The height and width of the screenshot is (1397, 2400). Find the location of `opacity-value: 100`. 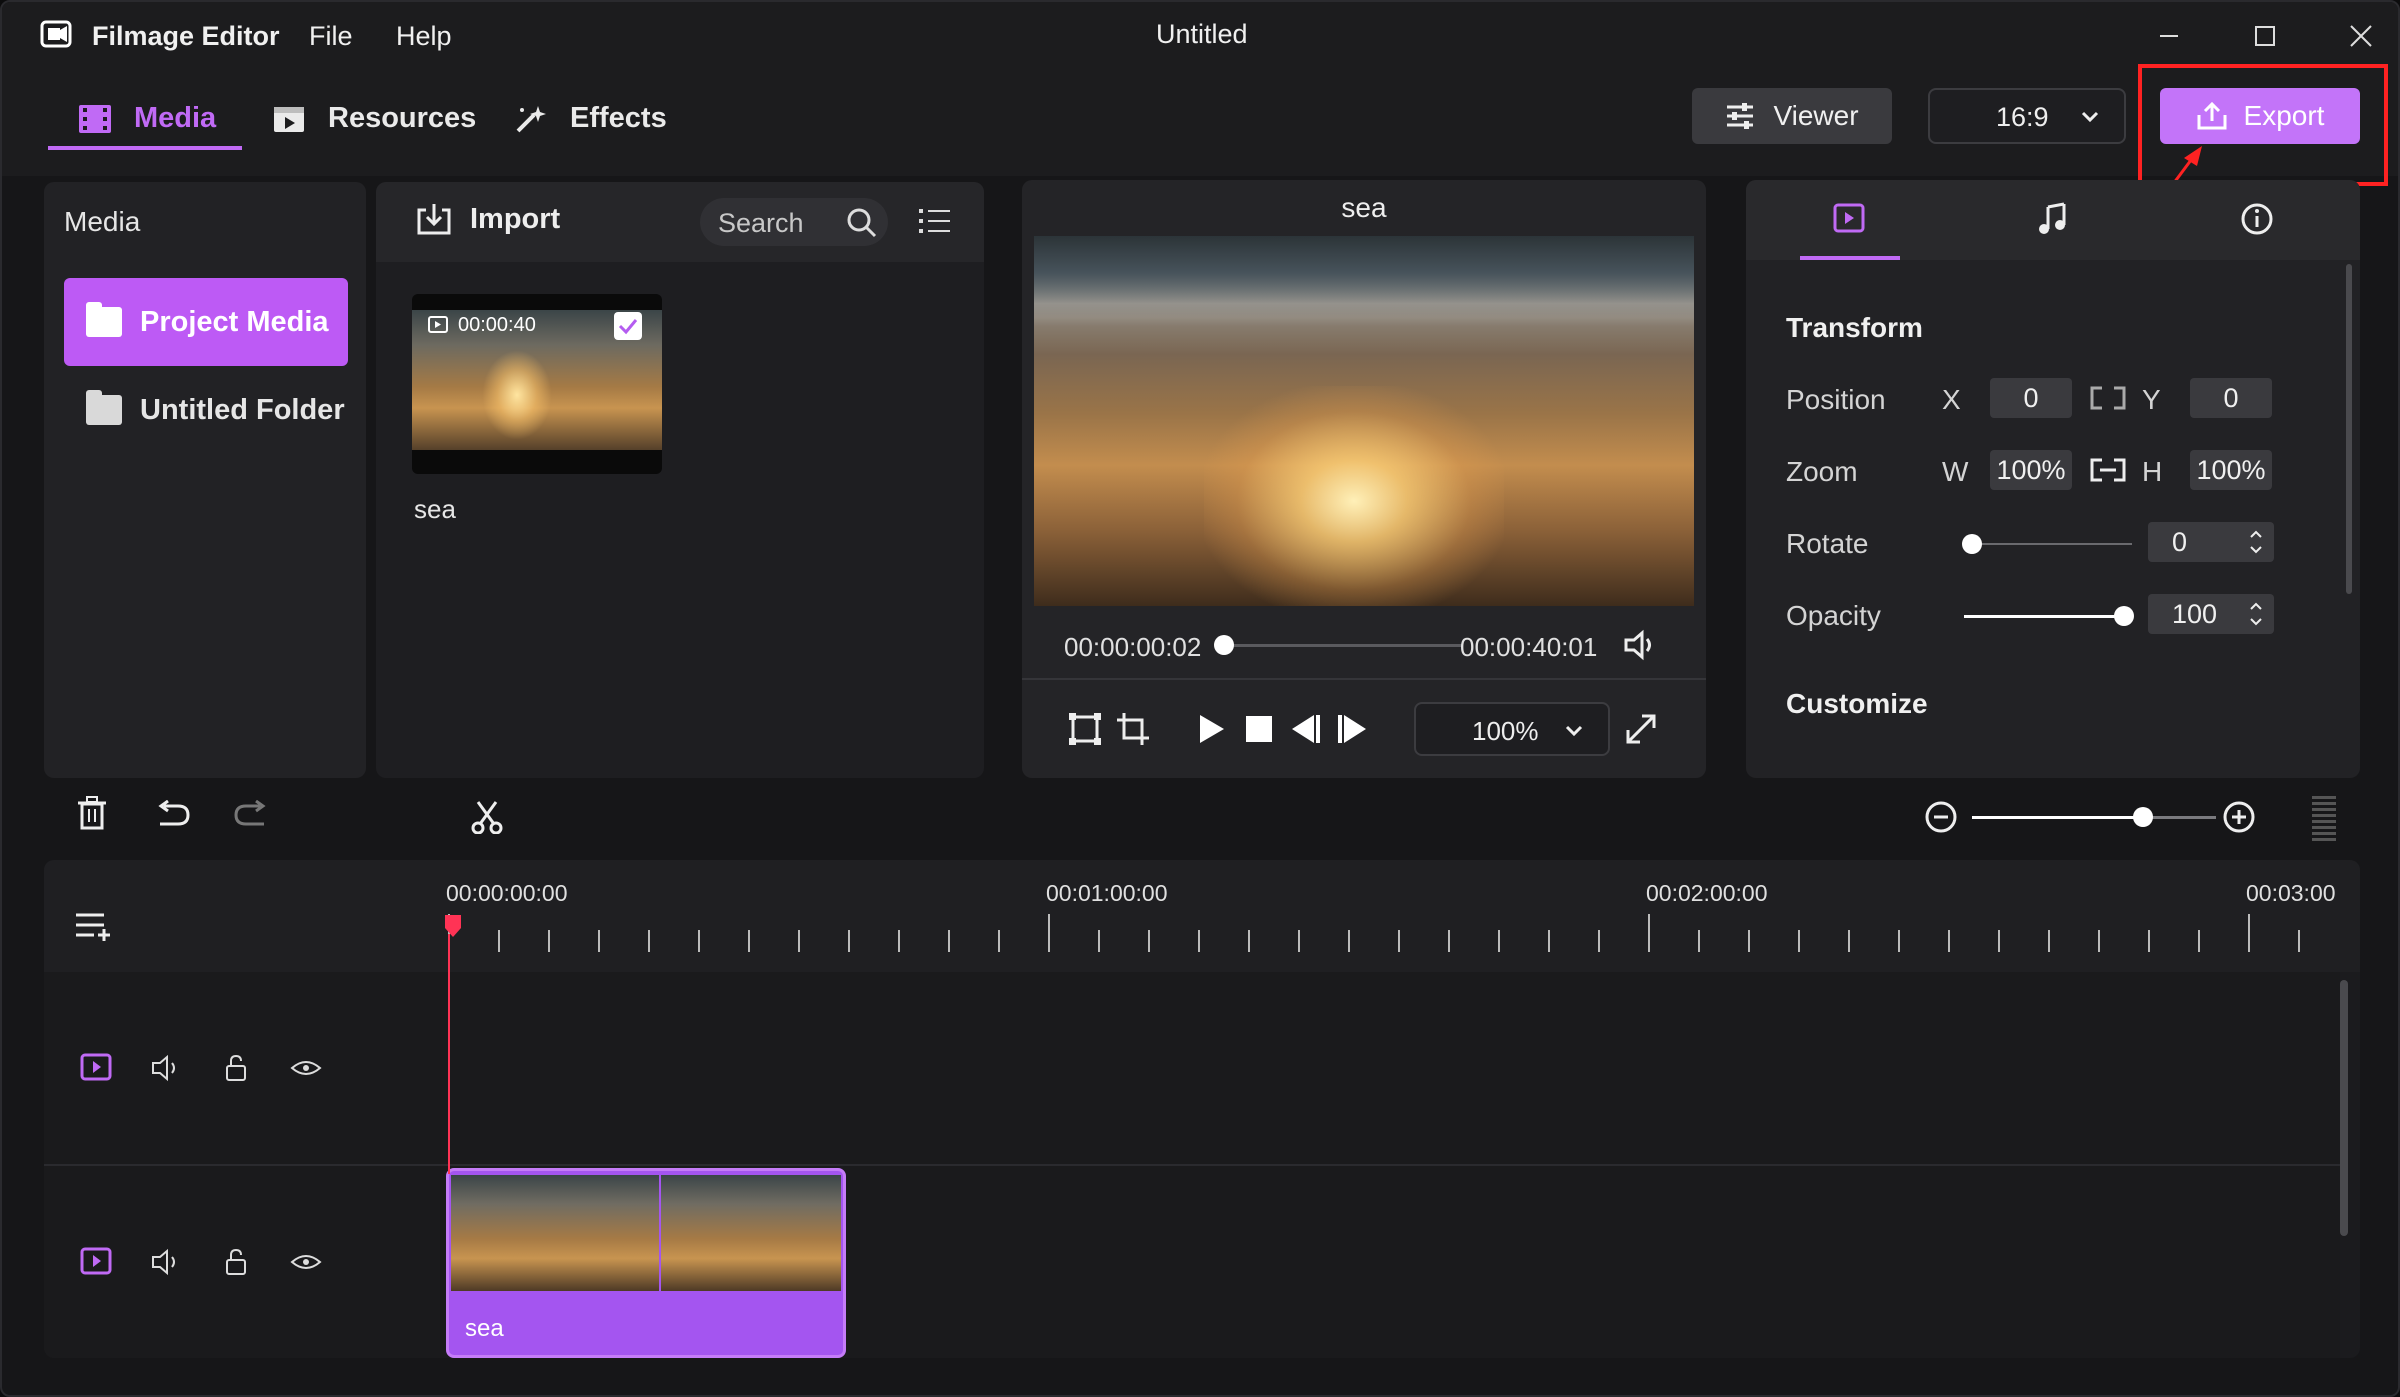

opacity-value: 100 is located at coordinates (2195, 613).